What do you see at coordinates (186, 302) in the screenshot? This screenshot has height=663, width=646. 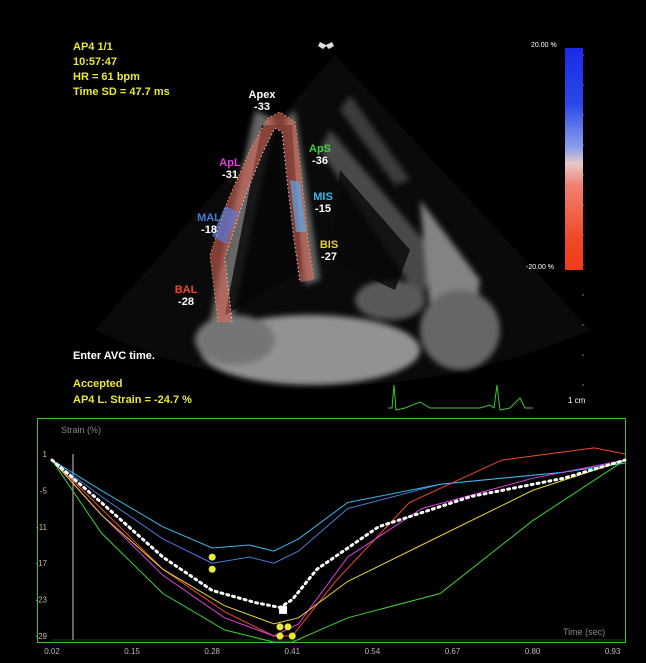 I see `segment-value: -28` at bounding box center [186, 302].